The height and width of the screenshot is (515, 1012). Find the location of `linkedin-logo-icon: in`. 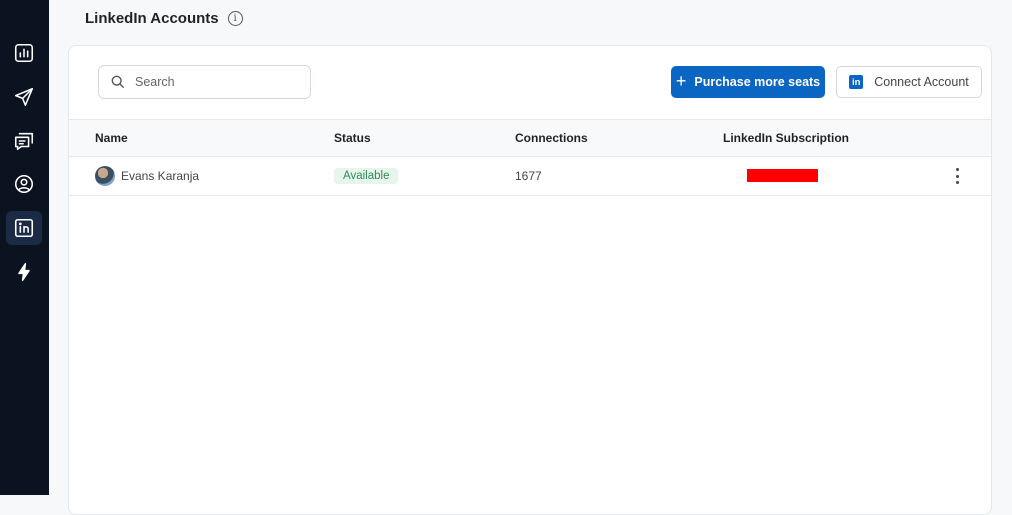

linkedin-logo-icon: in is located at coordinates (856, 82).